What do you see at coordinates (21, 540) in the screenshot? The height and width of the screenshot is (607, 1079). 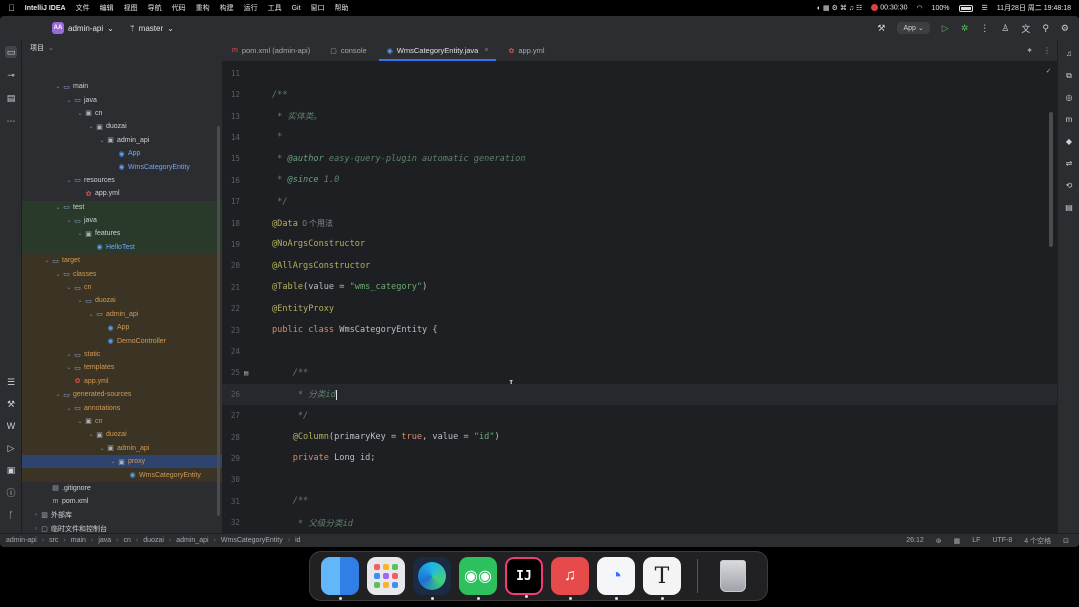 I see `breadcrumb-item: admin-api` at bounding box center [21, 540].